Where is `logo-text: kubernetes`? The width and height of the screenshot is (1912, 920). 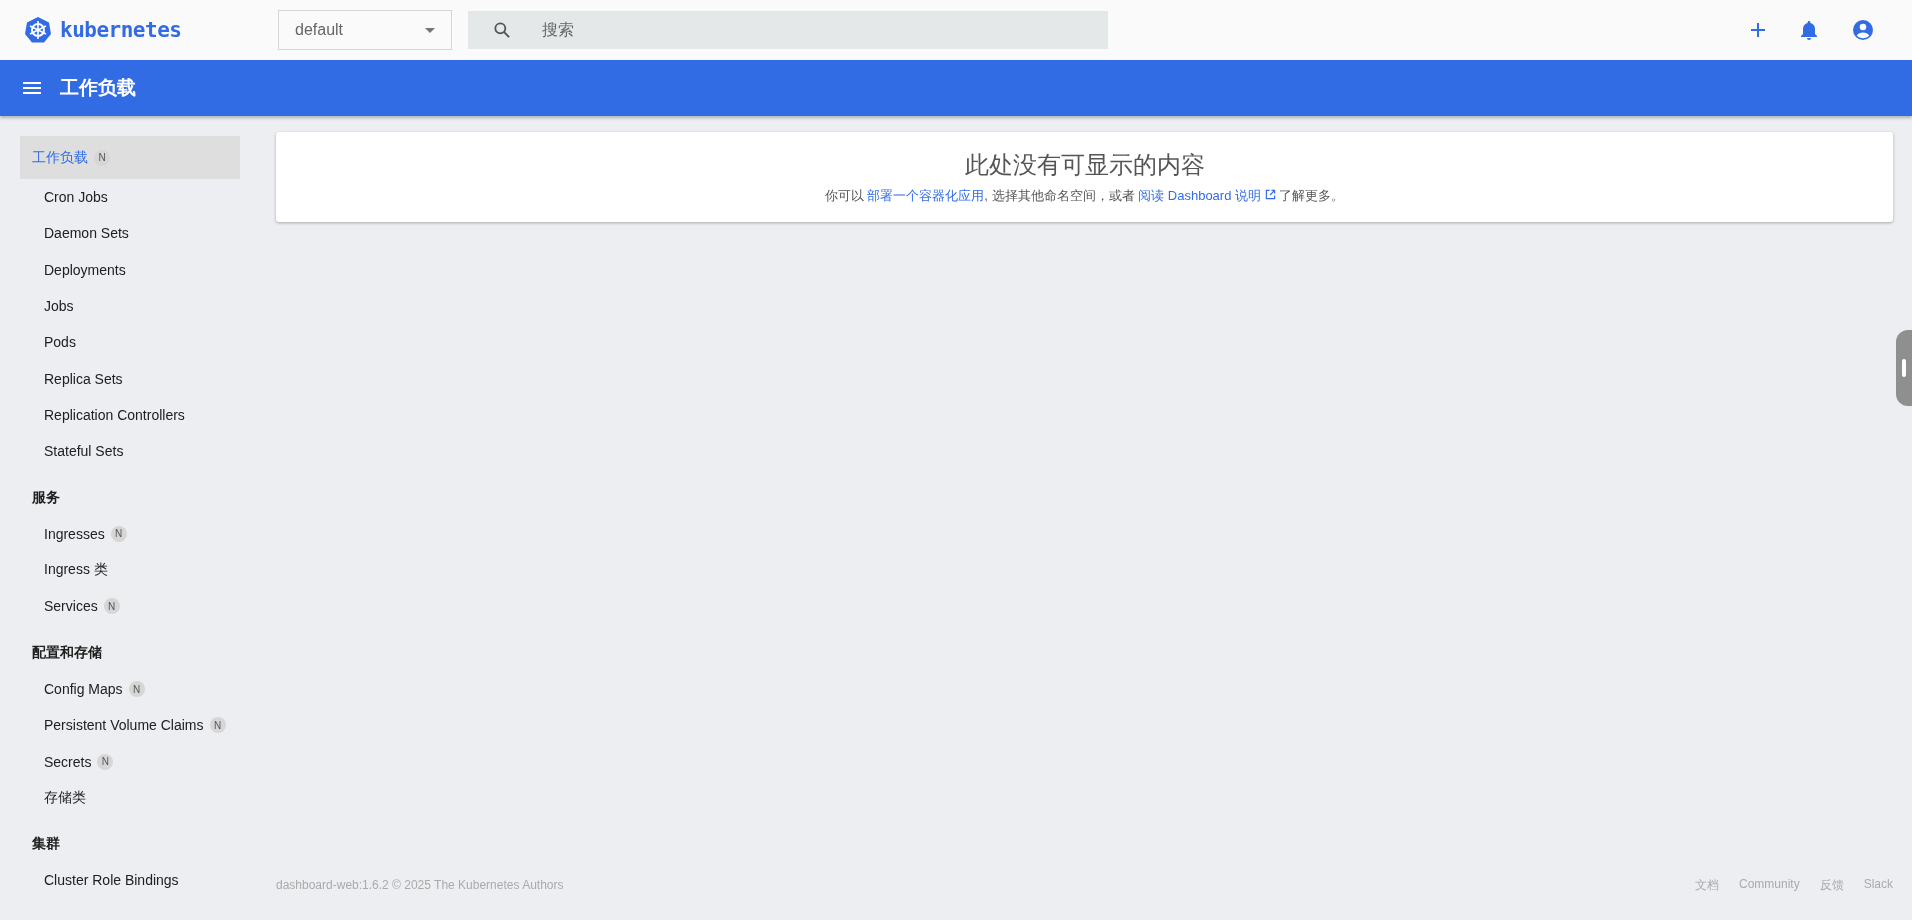
logo-text: kubernetes is located at coordinates (121, 30).